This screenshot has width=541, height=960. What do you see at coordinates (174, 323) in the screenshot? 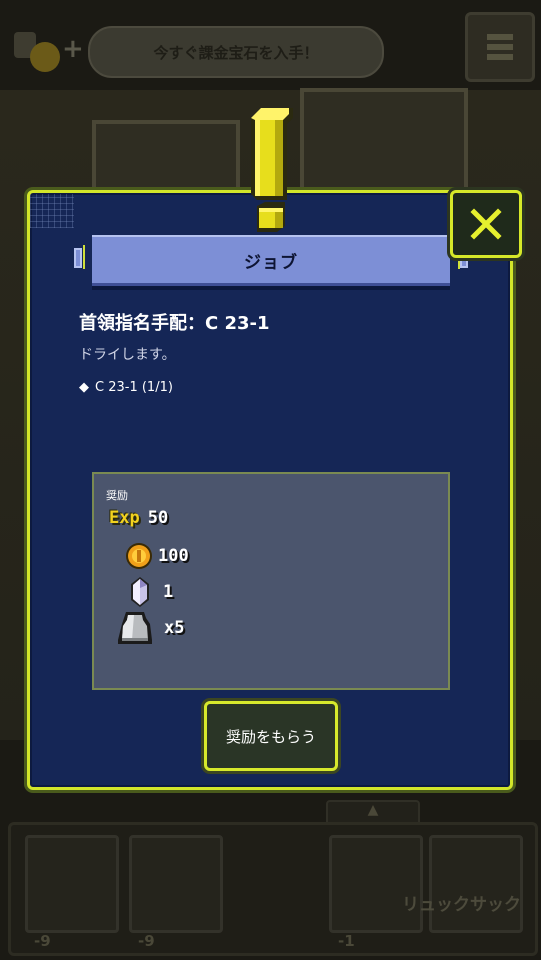
I see `job-name: 首領指名手配：C 23-1` at bounding box center [174, 323].